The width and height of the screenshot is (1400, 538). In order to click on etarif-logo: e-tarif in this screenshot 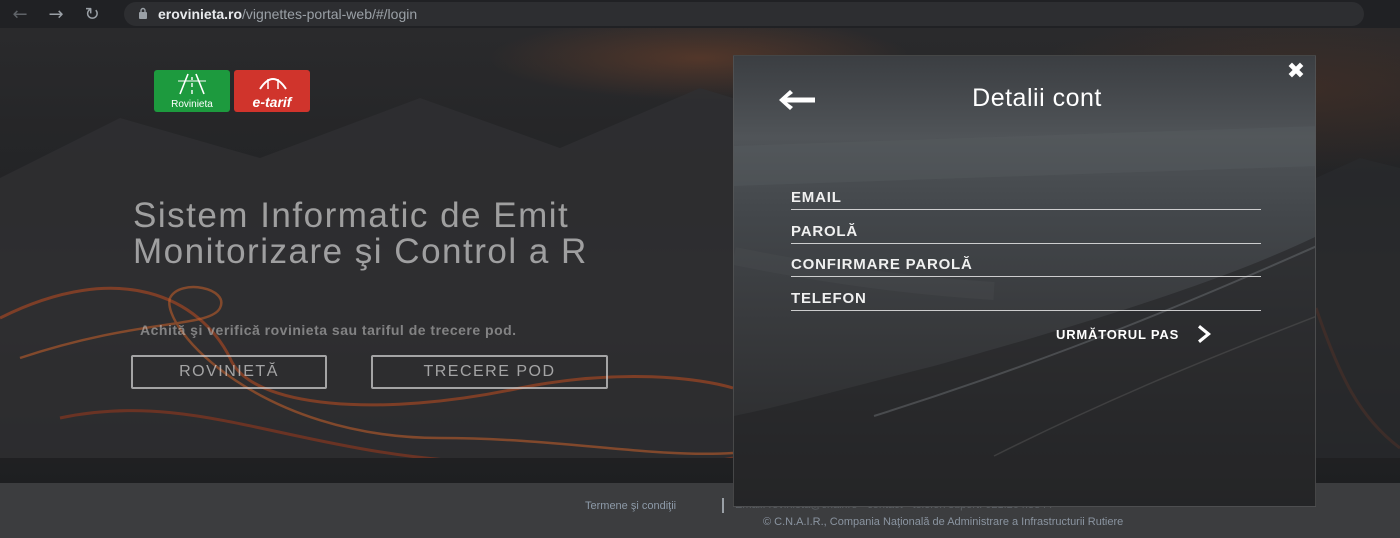, I will do `click(272, 91)`.